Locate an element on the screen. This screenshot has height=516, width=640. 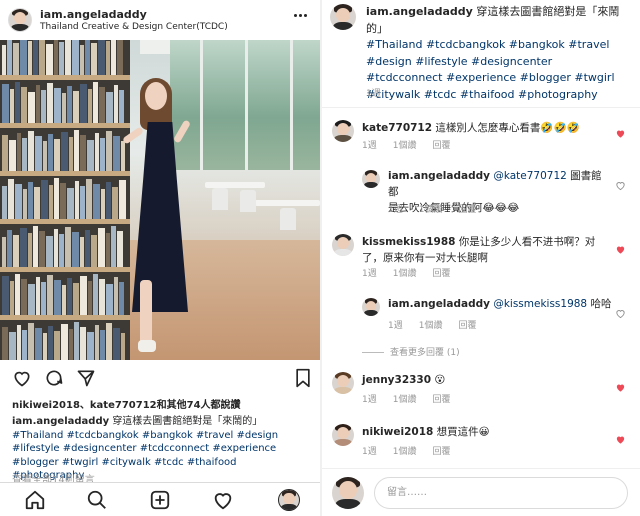
comment-text: 哈哈 is located at coordinates (601, 304).